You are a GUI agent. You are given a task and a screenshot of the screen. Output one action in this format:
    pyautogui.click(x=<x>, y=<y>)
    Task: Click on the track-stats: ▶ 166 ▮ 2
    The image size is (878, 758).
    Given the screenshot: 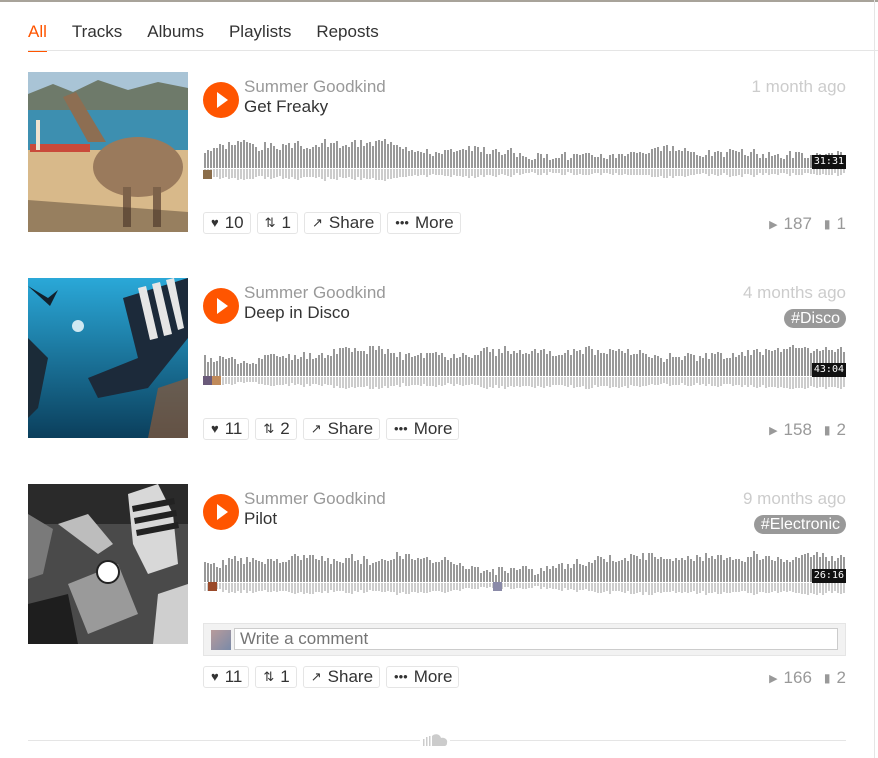 What is the action you would take?
    pyautogui.click(x=807, y=678)
    